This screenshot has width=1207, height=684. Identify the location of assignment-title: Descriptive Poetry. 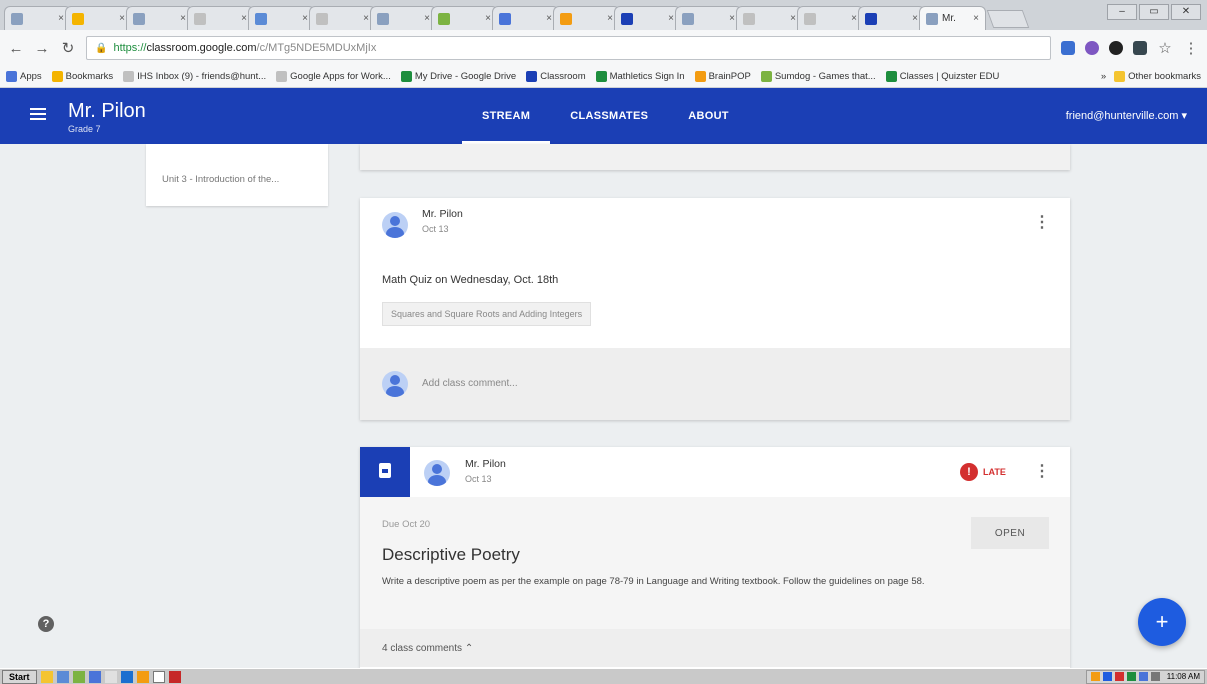
(451, 555).